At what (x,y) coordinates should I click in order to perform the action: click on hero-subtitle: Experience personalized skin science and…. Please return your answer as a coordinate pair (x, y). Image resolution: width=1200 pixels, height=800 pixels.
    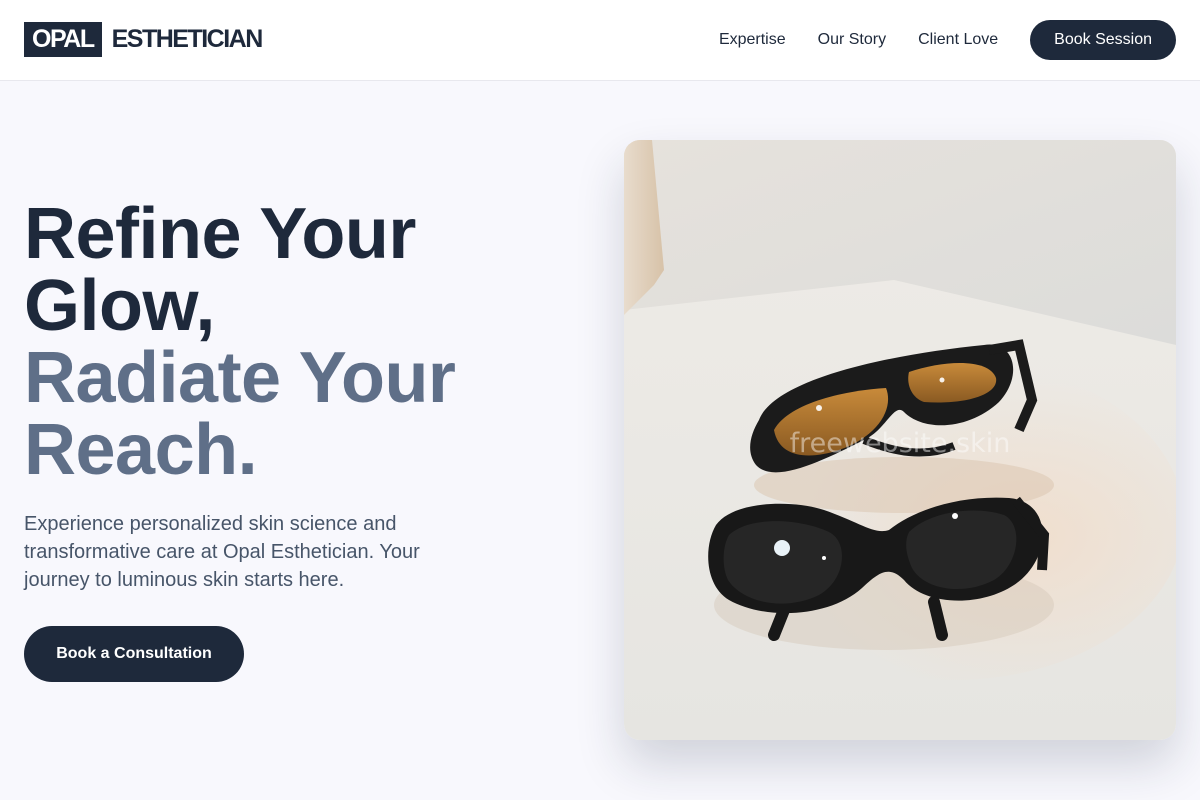
    Looking at the image, I should click on (222, 552).